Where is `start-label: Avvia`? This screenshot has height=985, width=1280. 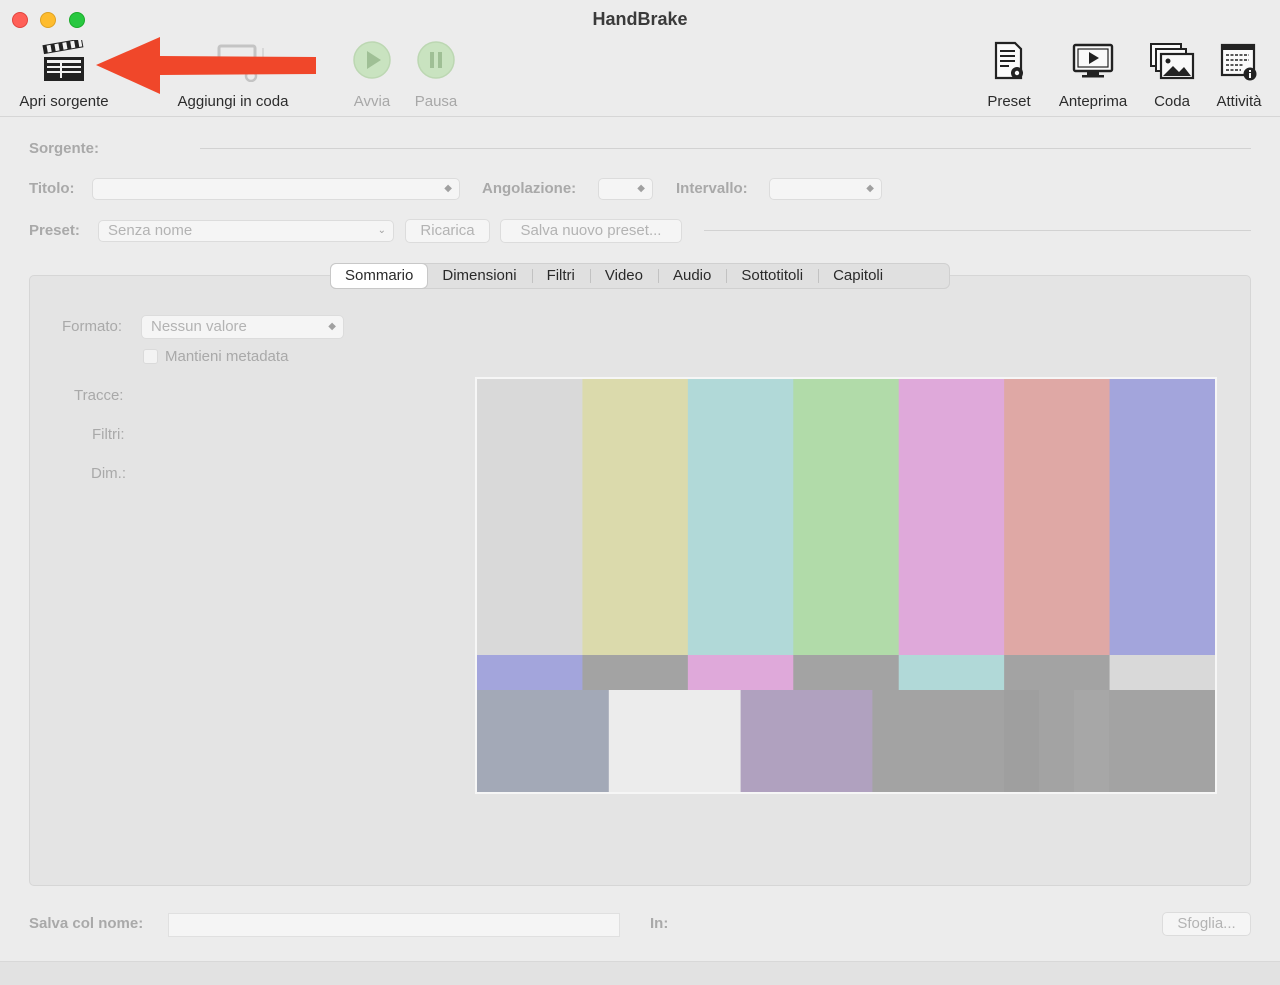 start-label: Avvia is located at coordinates (372, 101).